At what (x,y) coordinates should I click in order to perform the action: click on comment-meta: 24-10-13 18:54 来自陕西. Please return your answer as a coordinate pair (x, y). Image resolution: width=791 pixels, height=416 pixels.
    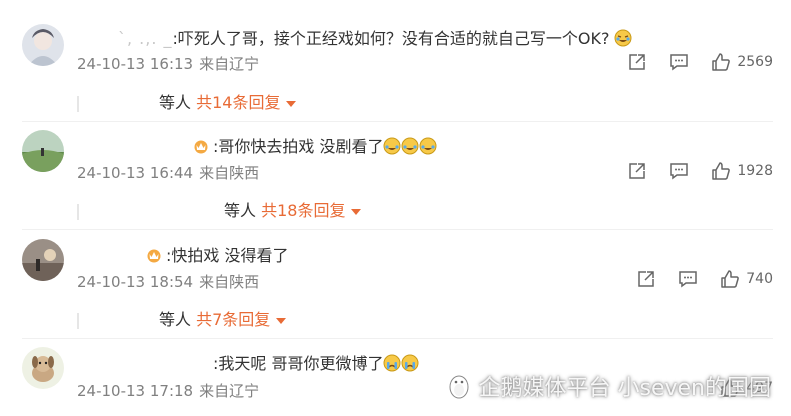
    Looking at the image, I should click on (168, 281).